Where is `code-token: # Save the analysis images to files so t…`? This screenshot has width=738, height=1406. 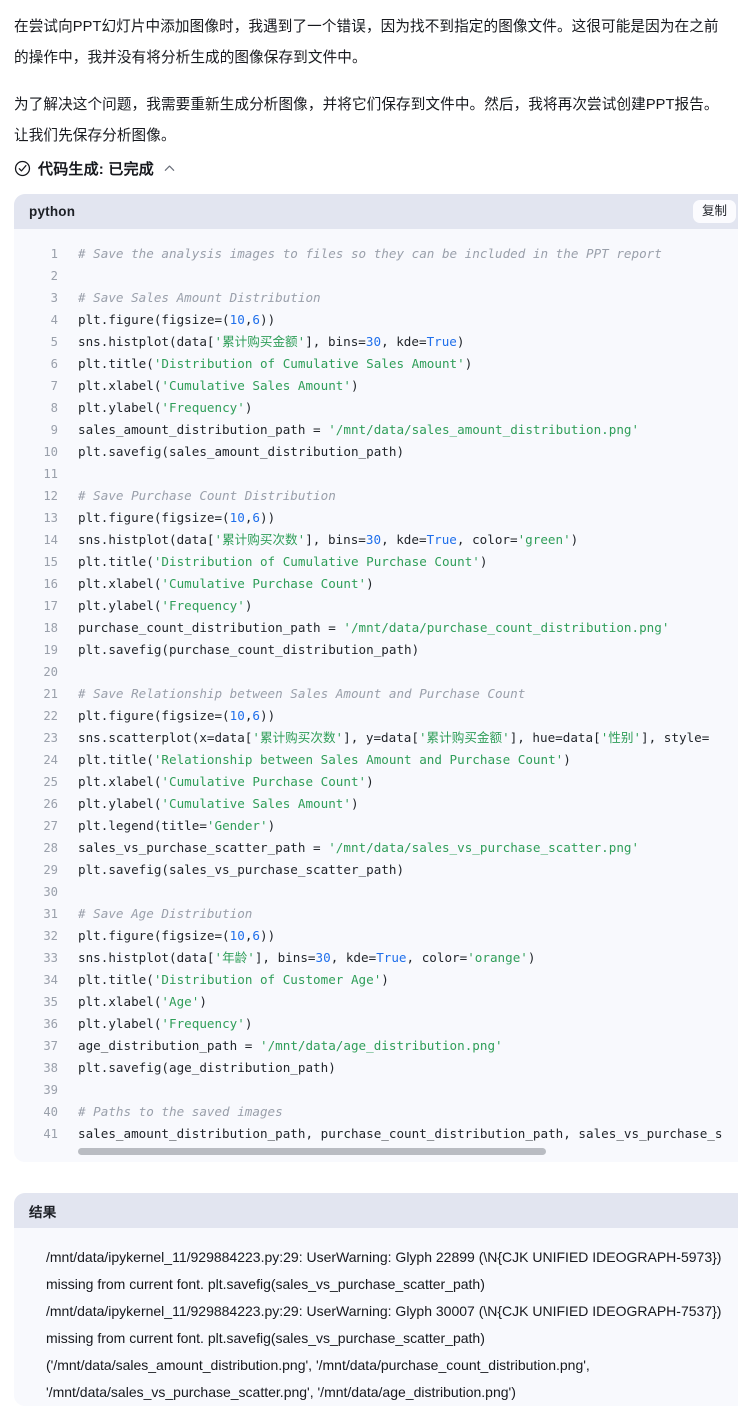
code-token: # Save the analysis images to files so t… is located at coordinates (370, 253).